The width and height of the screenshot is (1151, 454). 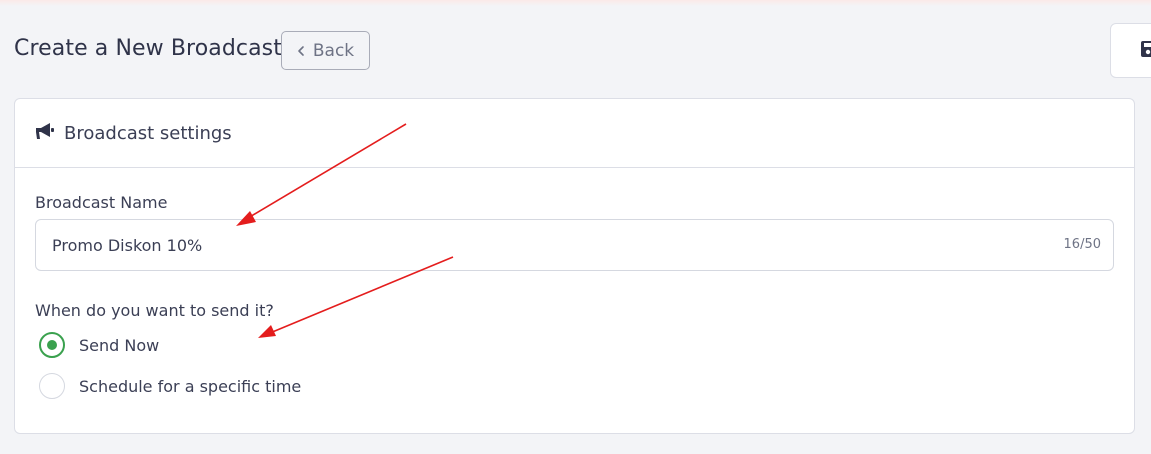 What do you see at coordinates (148, 48) in the screenshot?
I see `page-title: Create a New Broadcast` at bounding box center [148, 48].